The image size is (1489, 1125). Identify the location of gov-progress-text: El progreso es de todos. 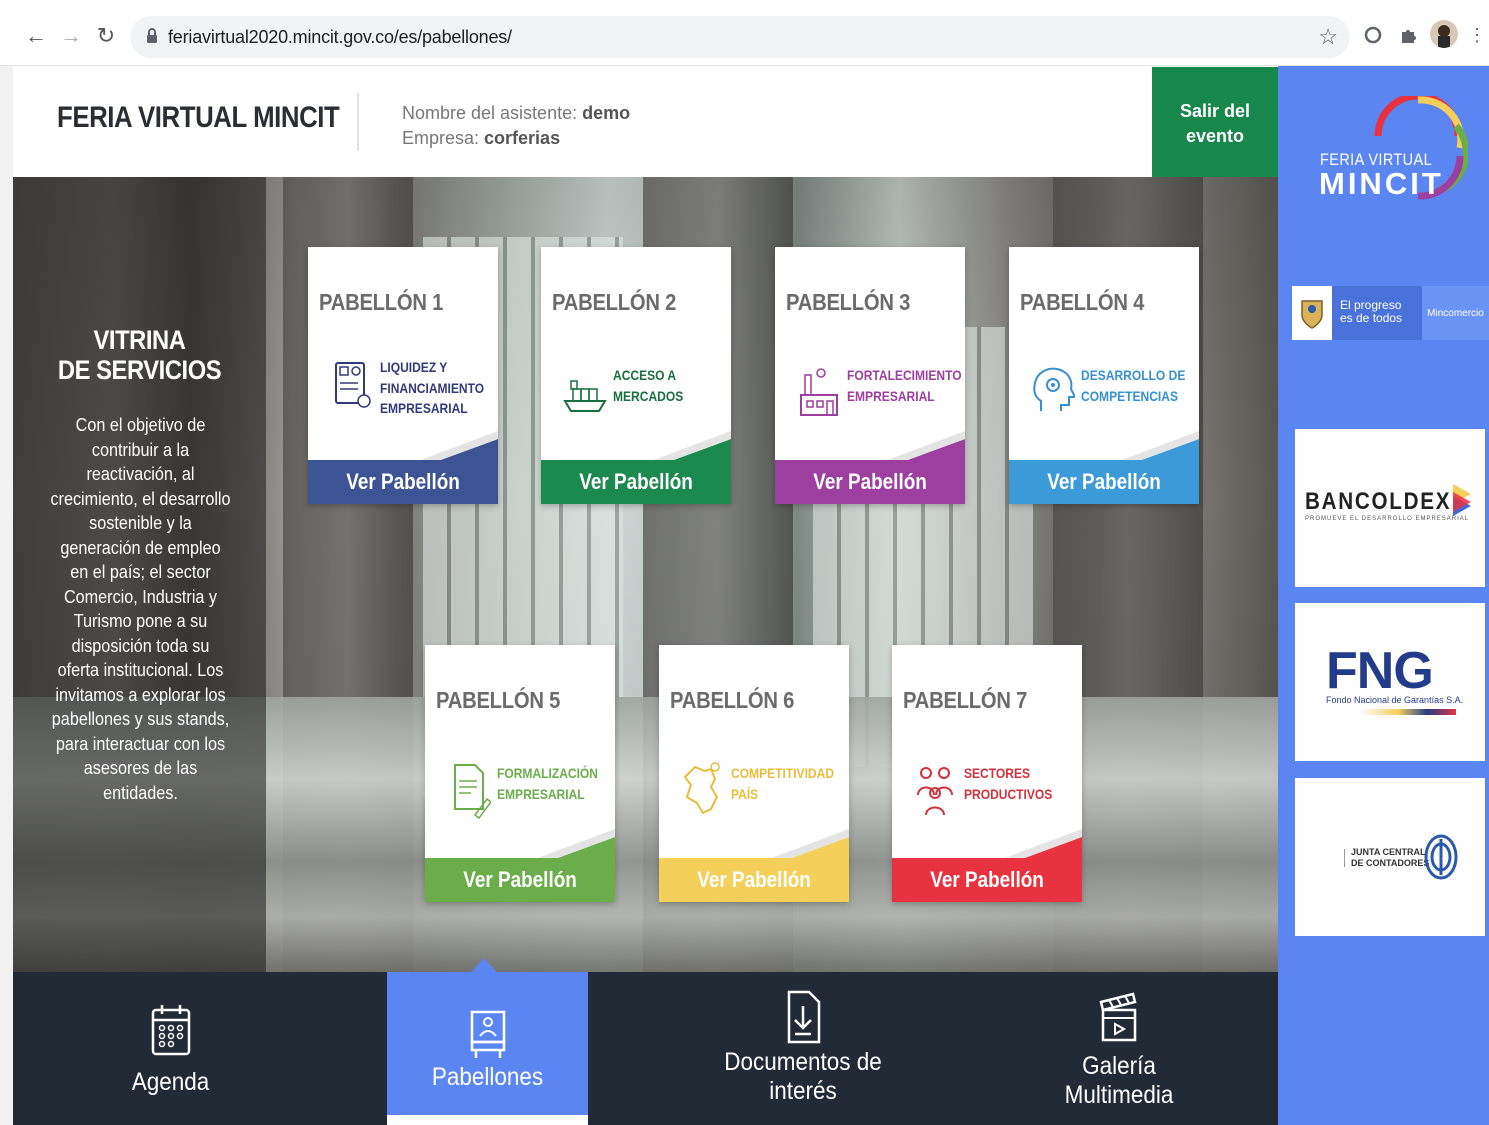
(1371, 312).